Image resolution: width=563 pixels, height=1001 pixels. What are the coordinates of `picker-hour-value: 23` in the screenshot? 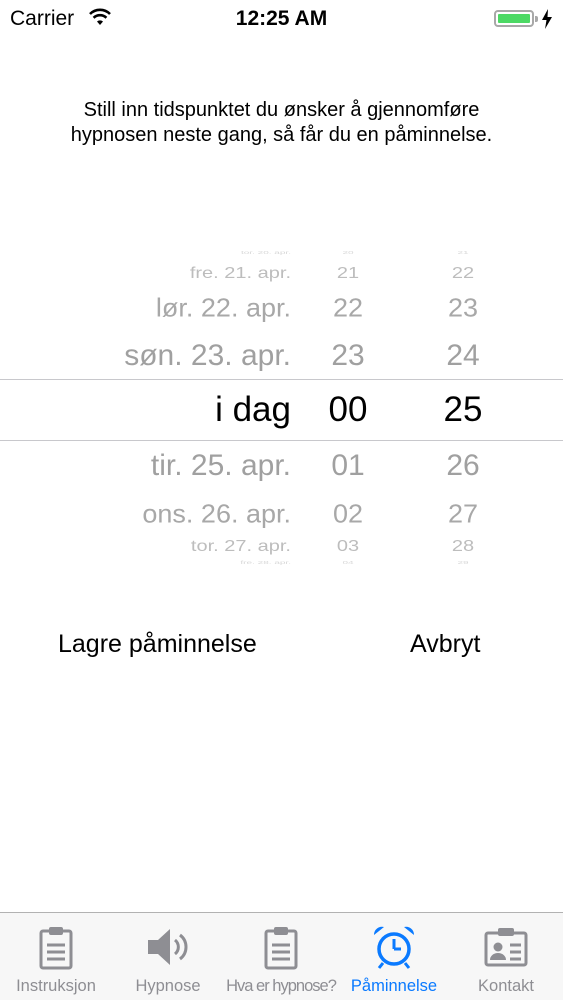 It's located at (348, 355).